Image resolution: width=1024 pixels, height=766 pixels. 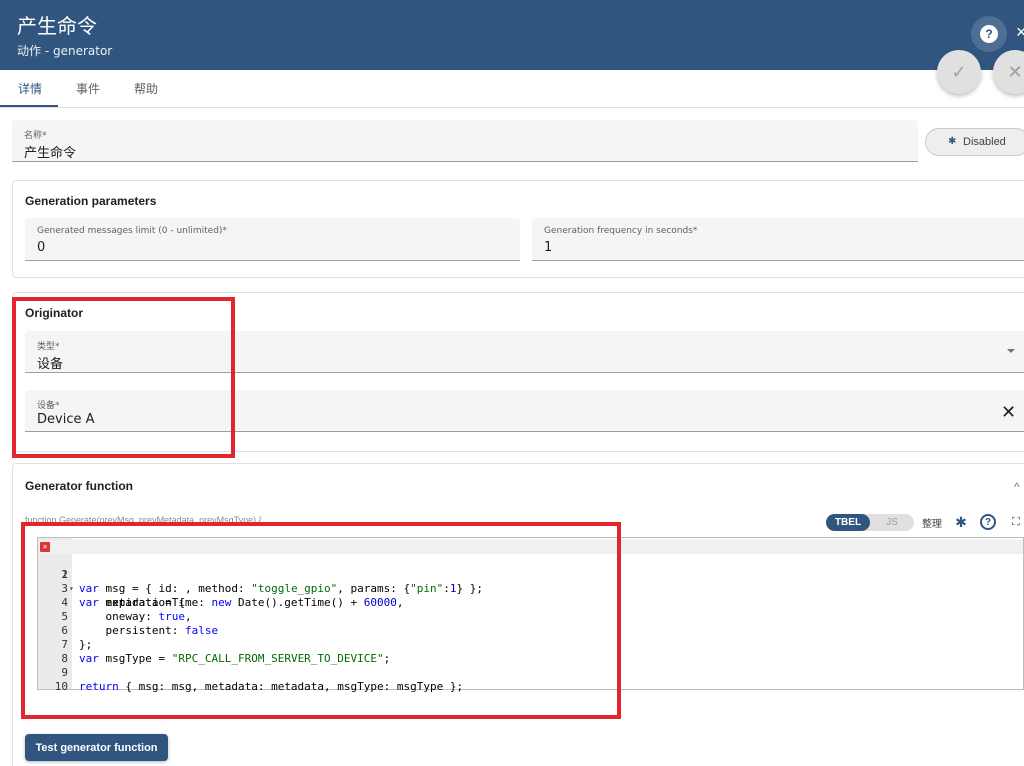 I want to click on originator-type-value: 设备, so click(x=50, y=364).